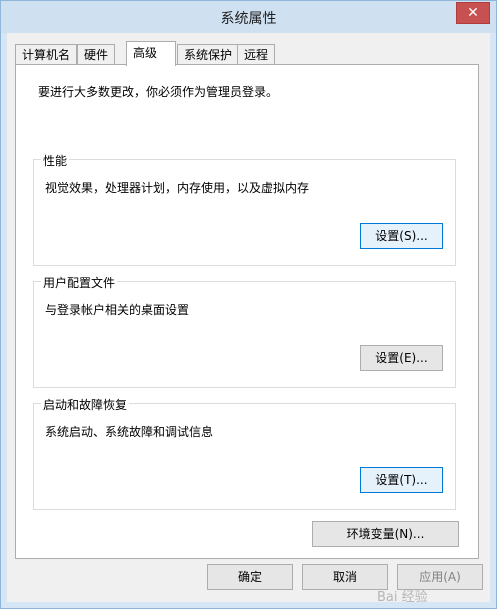 This screenshot has width=497, height=609. I want to click on window-title: 系统属性, so click(248, 19).